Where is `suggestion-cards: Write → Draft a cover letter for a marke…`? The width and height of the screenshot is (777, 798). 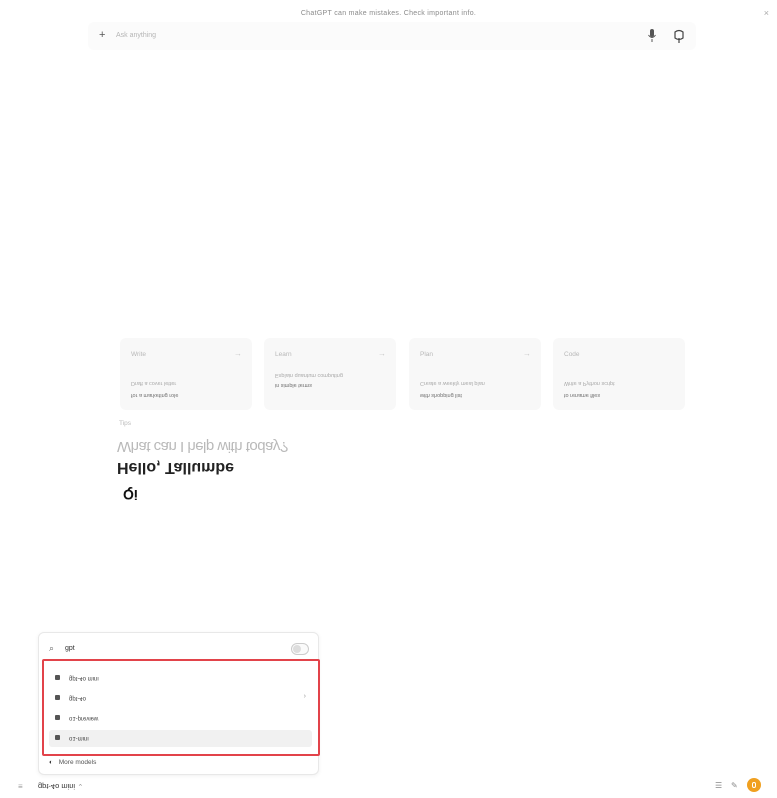
suggestion-cards: Write → Draft a cover letter for a marke… is located at coordinates (402, 374).